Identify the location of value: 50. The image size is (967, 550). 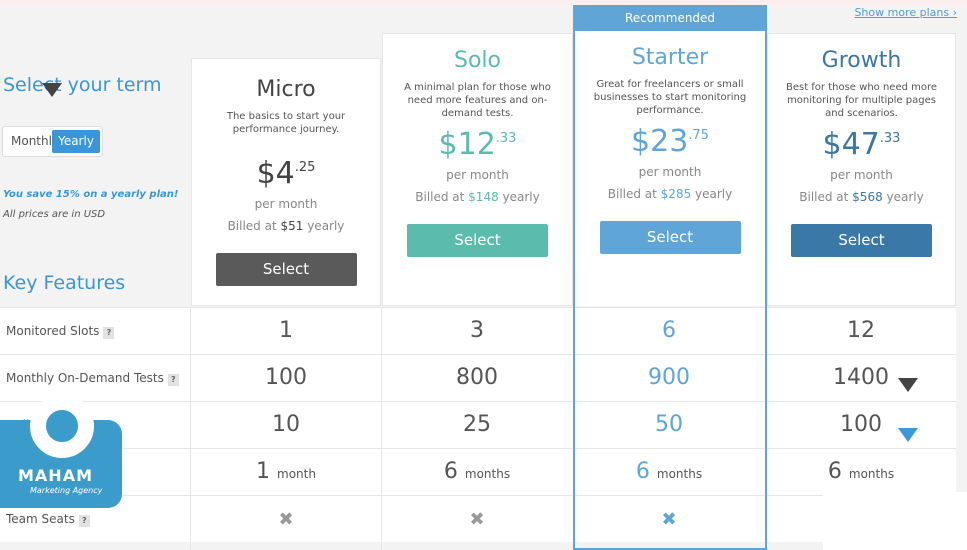
(669, 424).